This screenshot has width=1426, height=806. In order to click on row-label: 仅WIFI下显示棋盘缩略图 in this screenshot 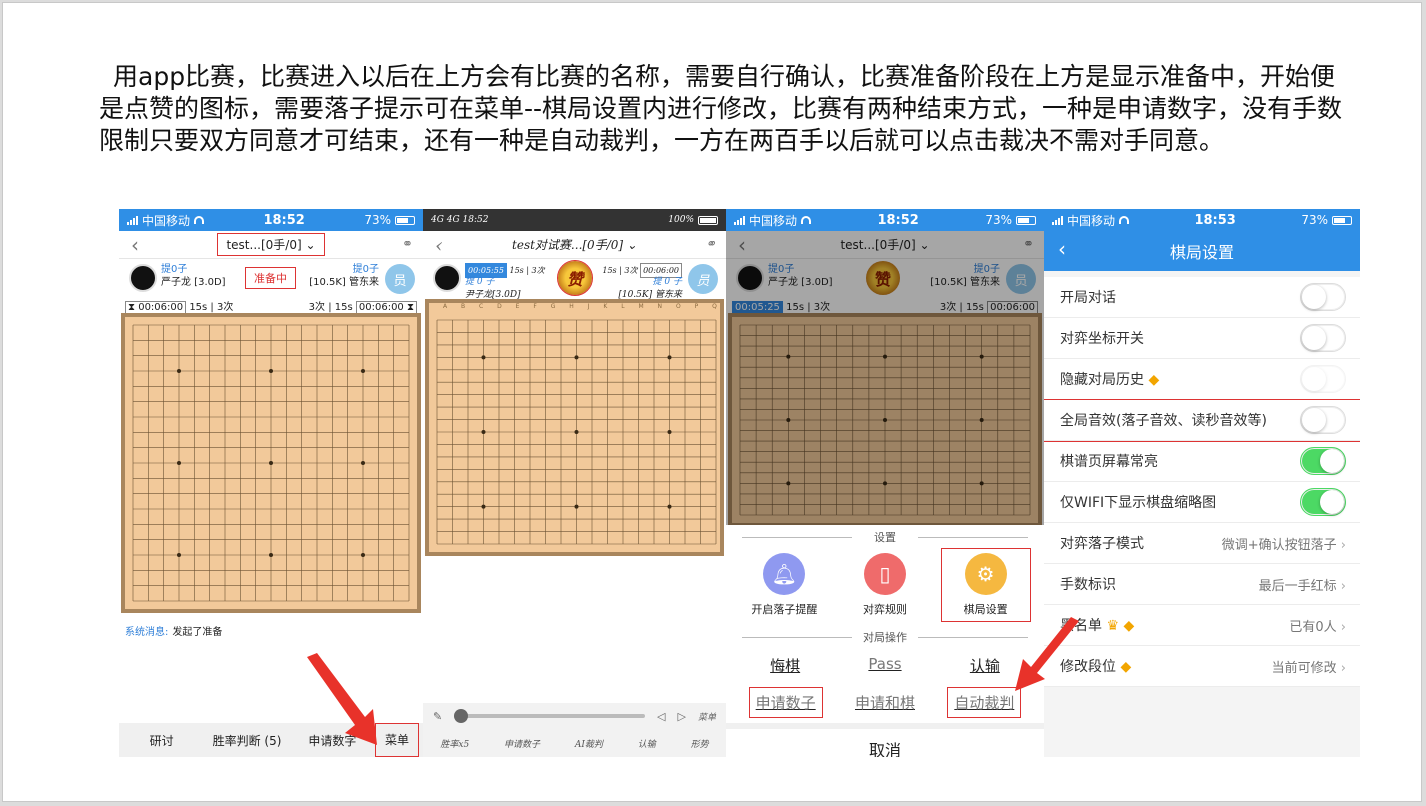, I will do `click(1138, 503)`.